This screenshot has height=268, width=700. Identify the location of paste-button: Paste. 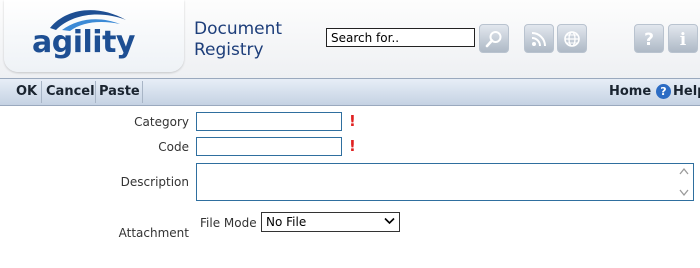
(119, 92).